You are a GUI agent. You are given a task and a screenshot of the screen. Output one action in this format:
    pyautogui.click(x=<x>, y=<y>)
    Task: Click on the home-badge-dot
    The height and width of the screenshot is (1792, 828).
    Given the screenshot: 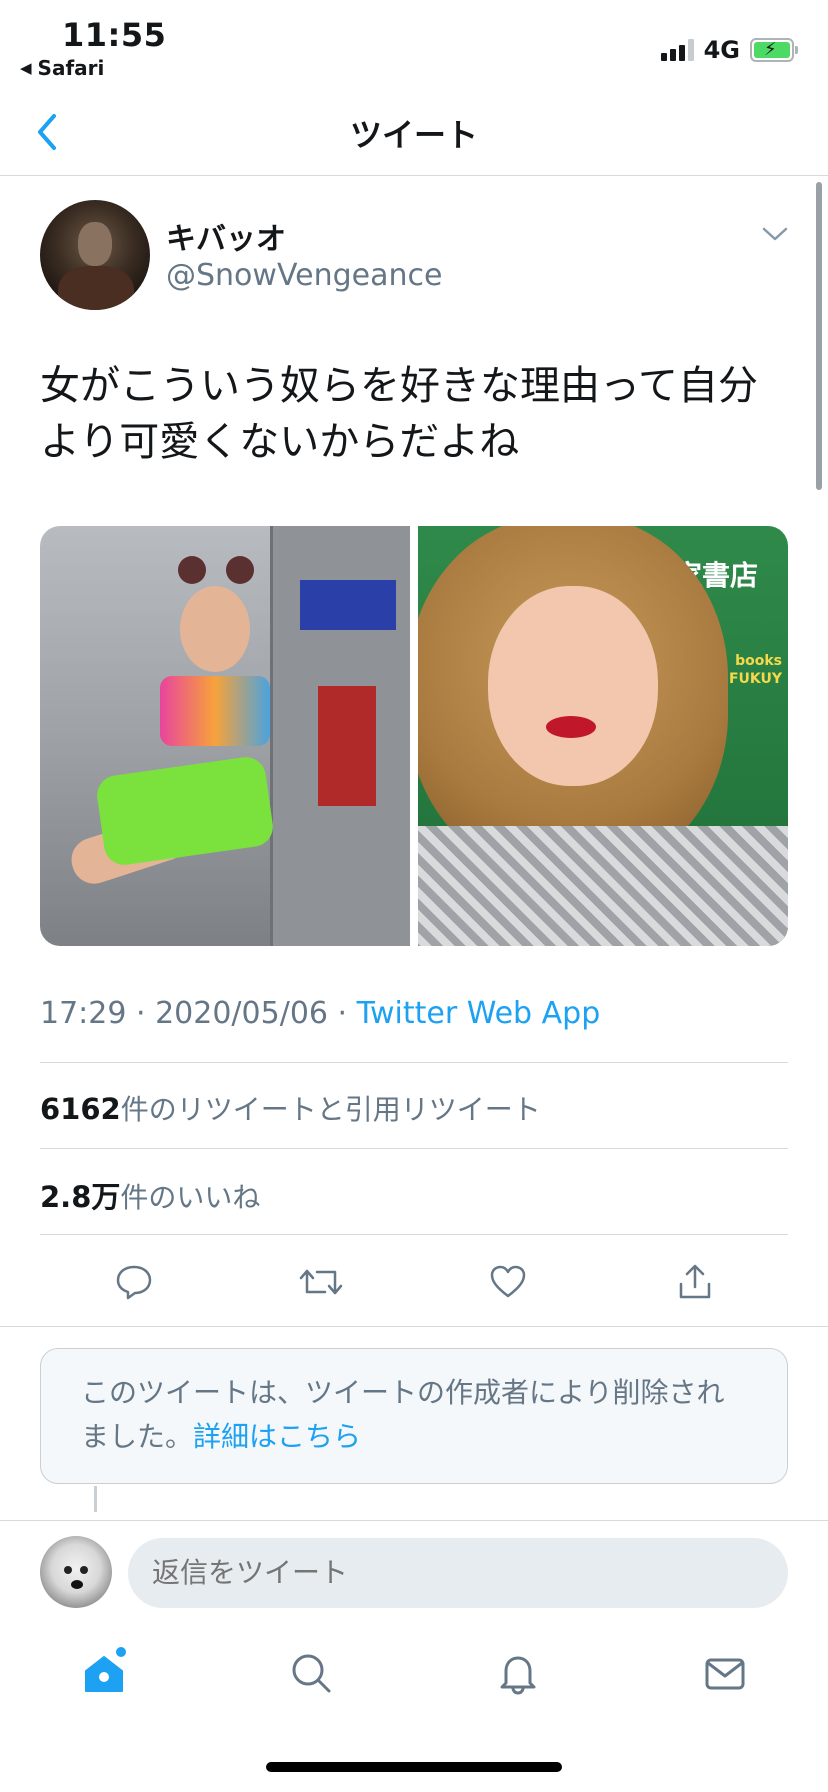 What is the action you would take?
    pyautogui.click(x=120, y=1652)
    